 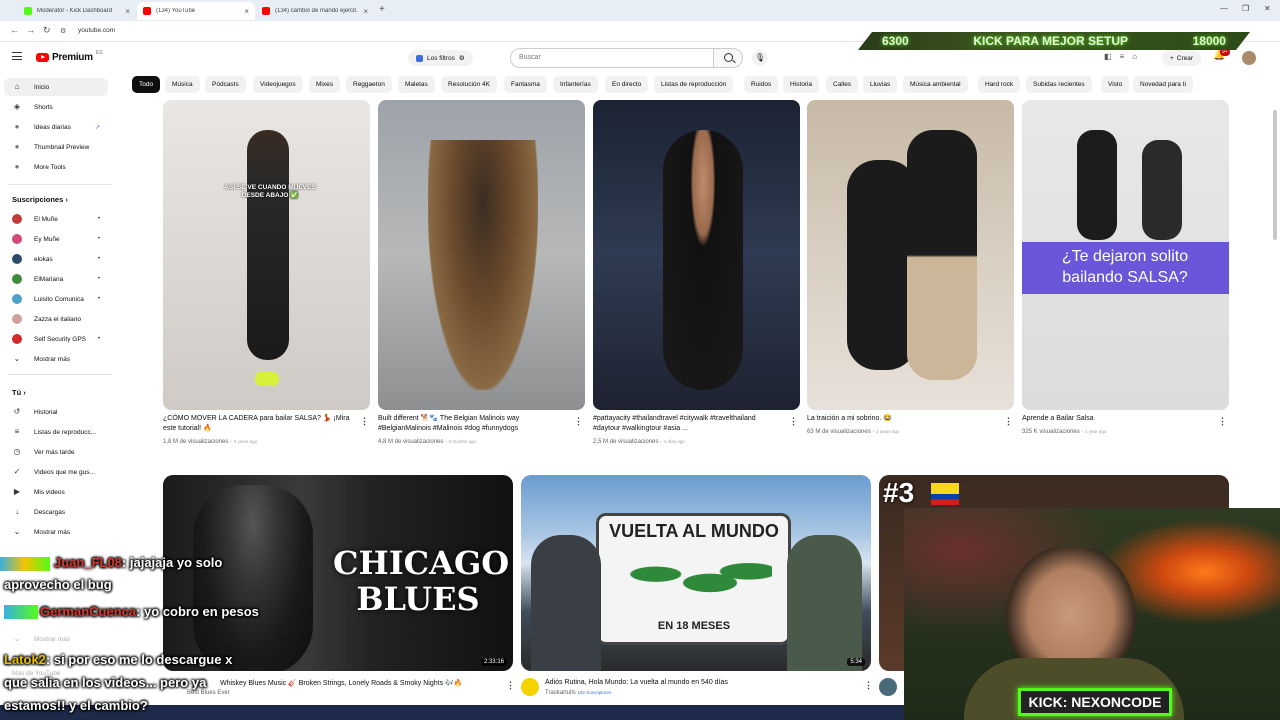 What do you see at coordinates (56, 239) in the screenshot?
I see `sidebar-item-sub: Ey Muñe •` at bounding box center [56, 239].